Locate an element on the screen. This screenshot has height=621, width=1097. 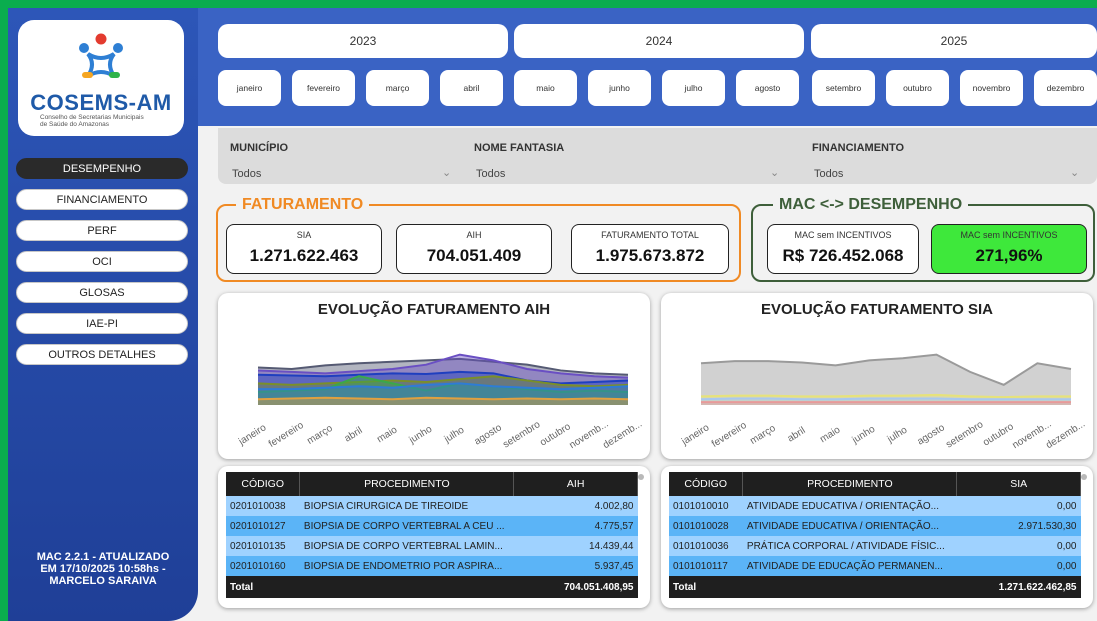
cell-value: 5.937,45 is located at coordinates (575, 566).